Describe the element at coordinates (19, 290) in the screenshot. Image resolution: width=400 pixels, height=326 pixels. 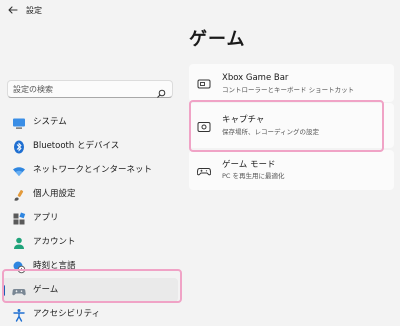
I see `gamepad-icon` at that location.